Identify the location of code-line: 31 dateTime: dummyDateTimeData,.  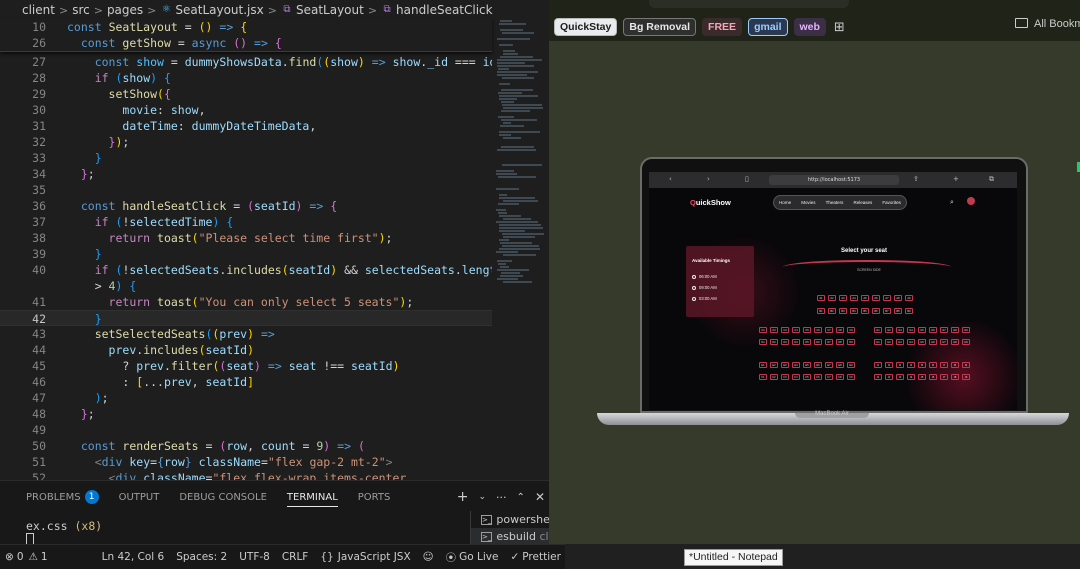
(246, 126).